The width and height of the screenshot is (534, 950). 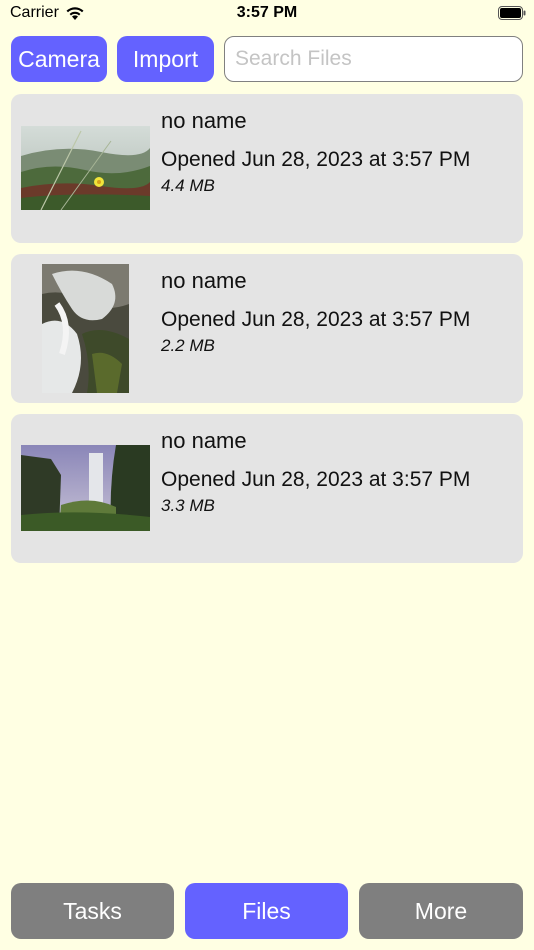 I want to click on waterfall-cliff-photo, so click(x=85, y=488).